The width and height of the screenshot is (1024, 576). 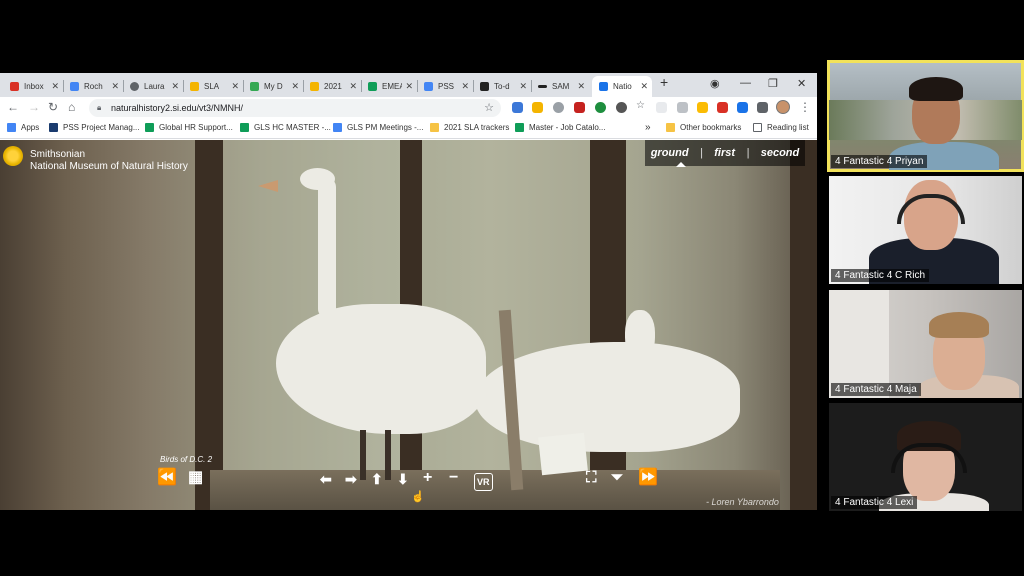 What do you see at coordinates (664, 82) in the screenshot?
I see `new-tab-button: +` at bounding box center [664, 82].